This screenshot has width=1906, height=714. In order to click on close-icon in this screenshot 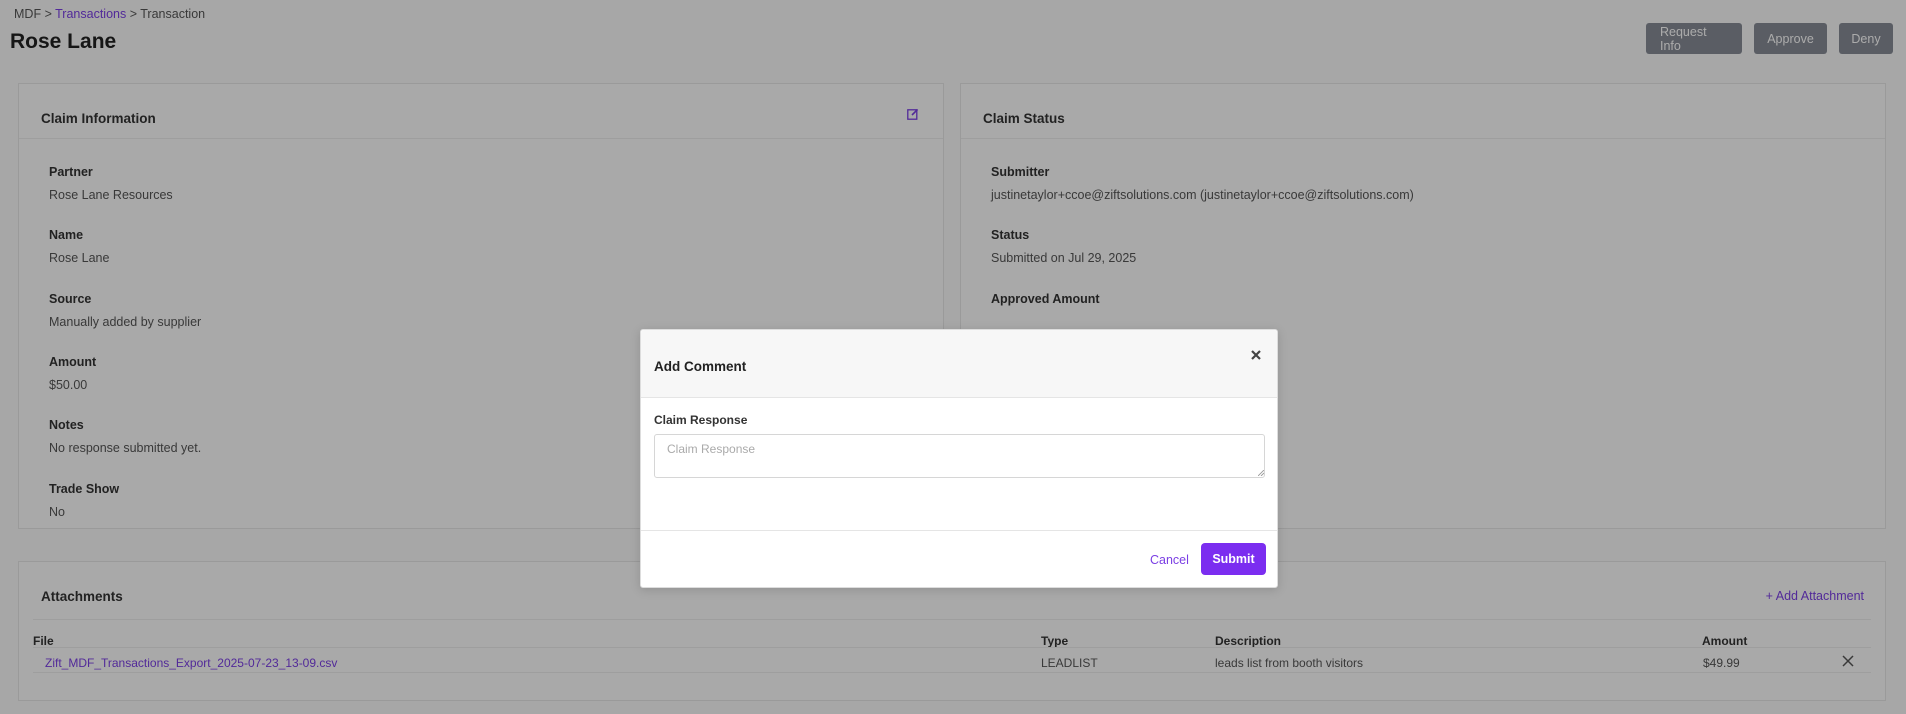, I will do `click(1256, 355)`.